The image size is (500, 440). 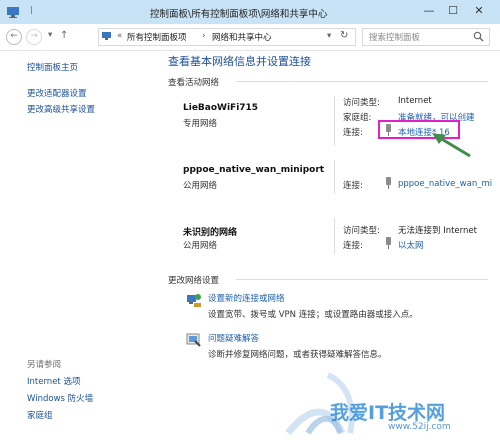 What do you see at coordinates (27, 10) in the screenshot?
I see `title-separator` at bounding box center [27, 10].